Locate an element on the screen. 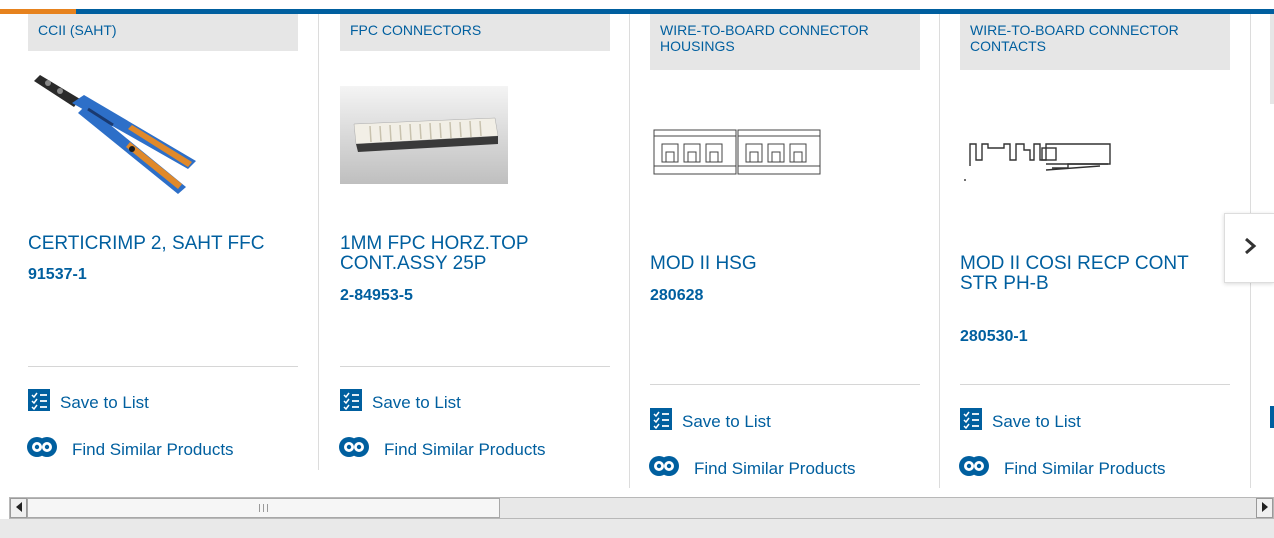 The image size is (1274, 538). part-number-link: 91537-1 is located at coordinates (57, 275).